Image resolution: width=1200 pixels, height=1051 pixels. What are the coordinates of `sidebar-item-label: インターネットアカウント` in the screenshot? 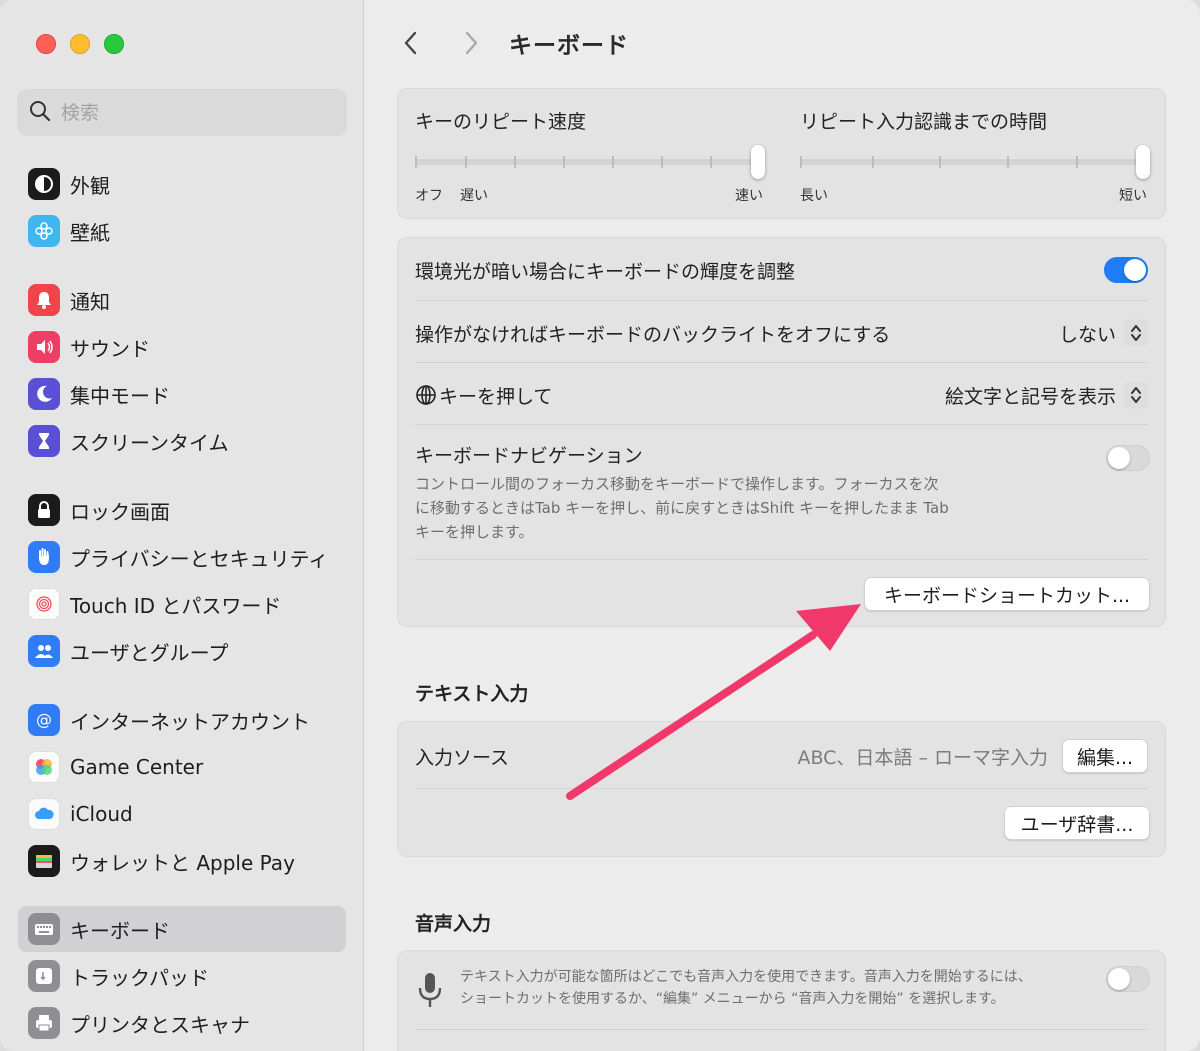 It's located at (190, 721).